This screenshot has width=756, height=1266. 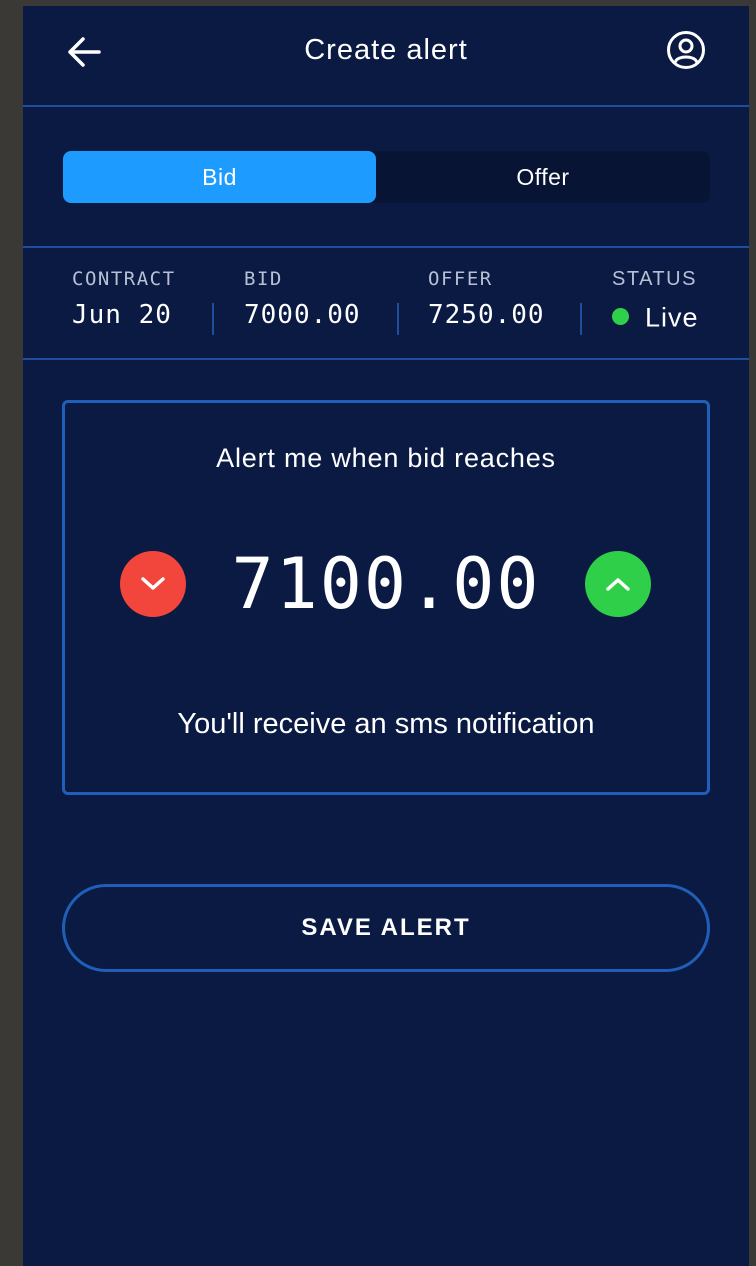 I want to click on bid-column: BID 7000.00, so click(x=302, y=299).